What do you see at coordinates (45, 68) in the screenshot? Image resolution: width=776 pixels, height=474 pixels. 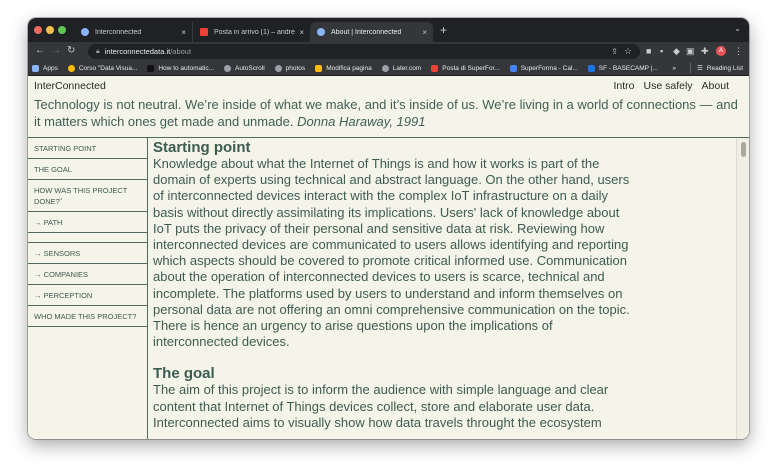 I see `bookmark-item: Apps` at bounding box center [45, 68].